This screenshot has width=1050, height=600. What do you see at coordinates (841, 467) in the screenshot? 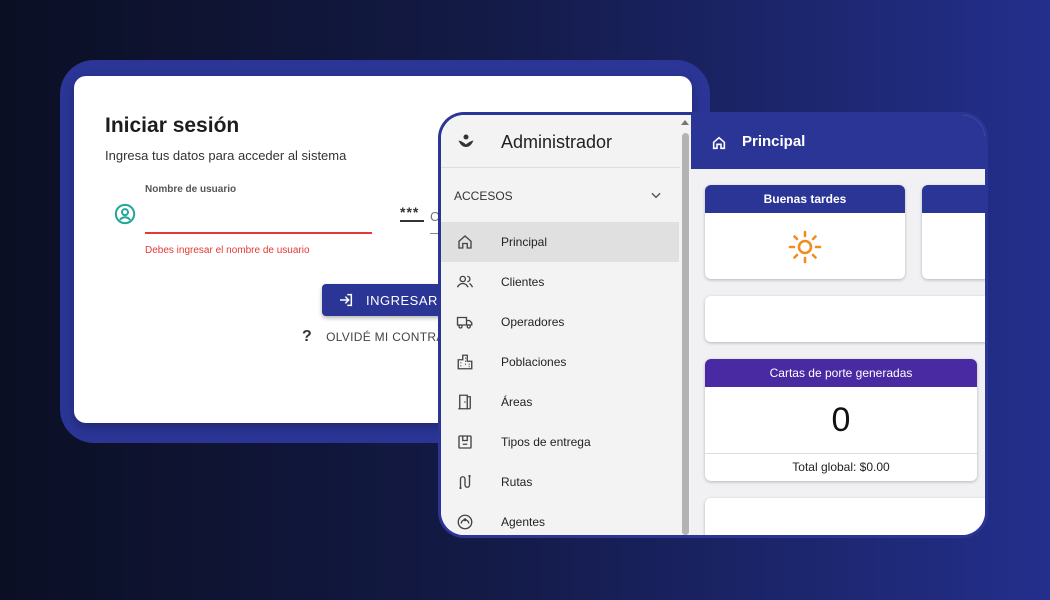
I see `cartas-total: Total global: $0.00` at bounding box center [841, 467].